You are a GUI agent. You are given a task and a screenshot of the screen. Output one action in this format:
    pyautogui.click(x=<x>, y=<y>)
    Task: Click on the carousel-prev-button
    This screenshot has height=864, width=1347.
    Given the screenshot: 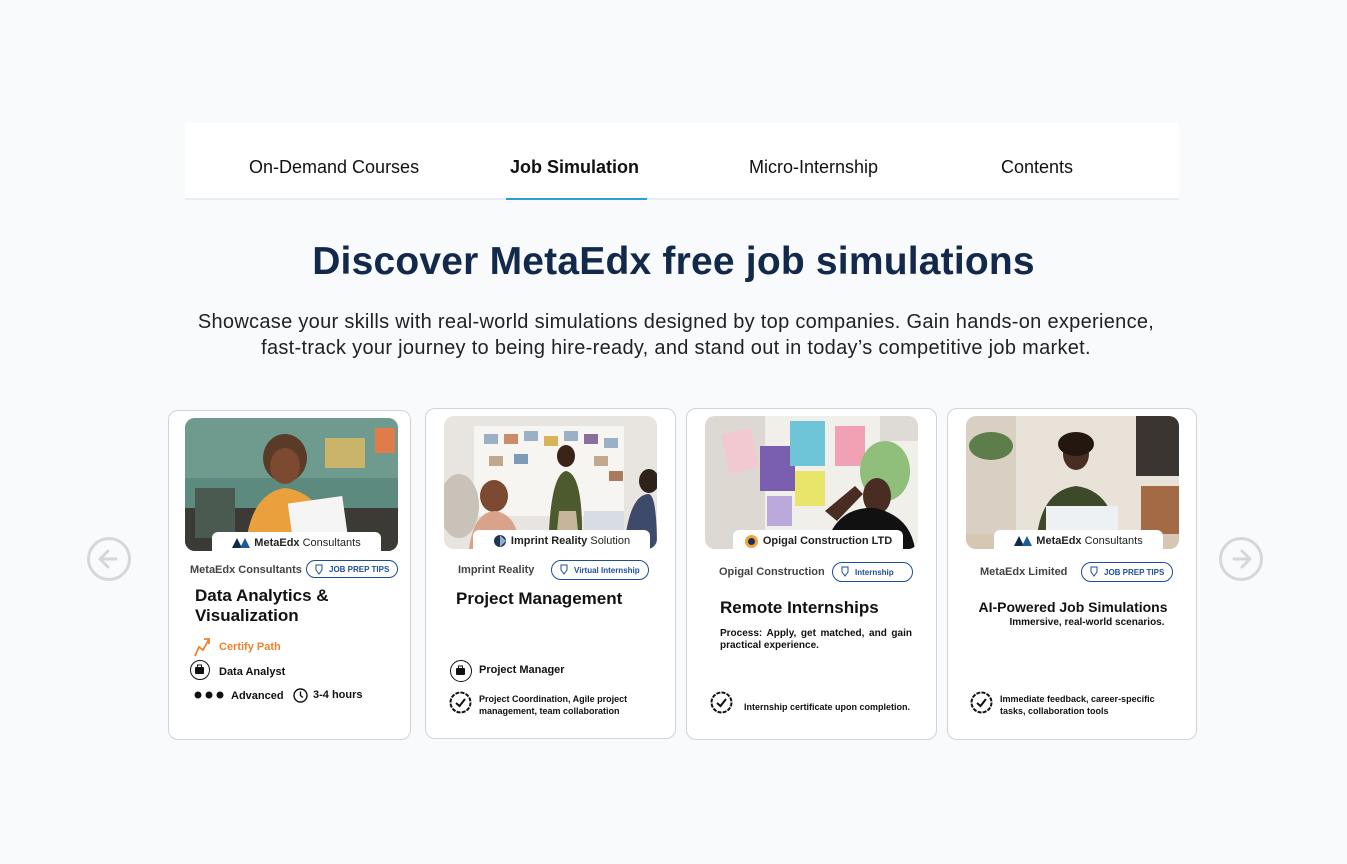 What is the action you would take?
    pyautogui.click(x=109, y=559)
    